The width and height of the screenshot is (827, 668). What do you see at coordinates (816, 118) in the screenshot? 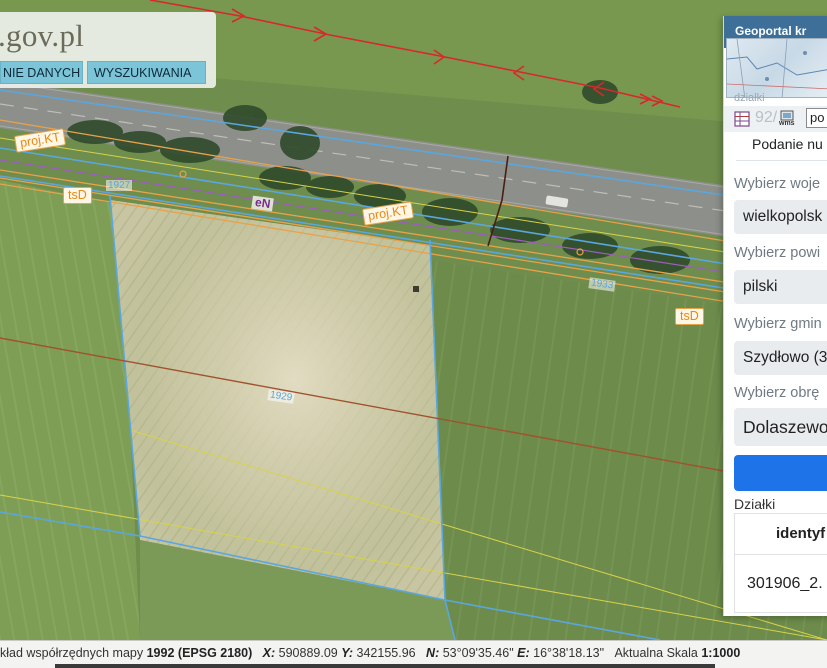
I see `search-type-select: po` at bounding box center [816, 118].